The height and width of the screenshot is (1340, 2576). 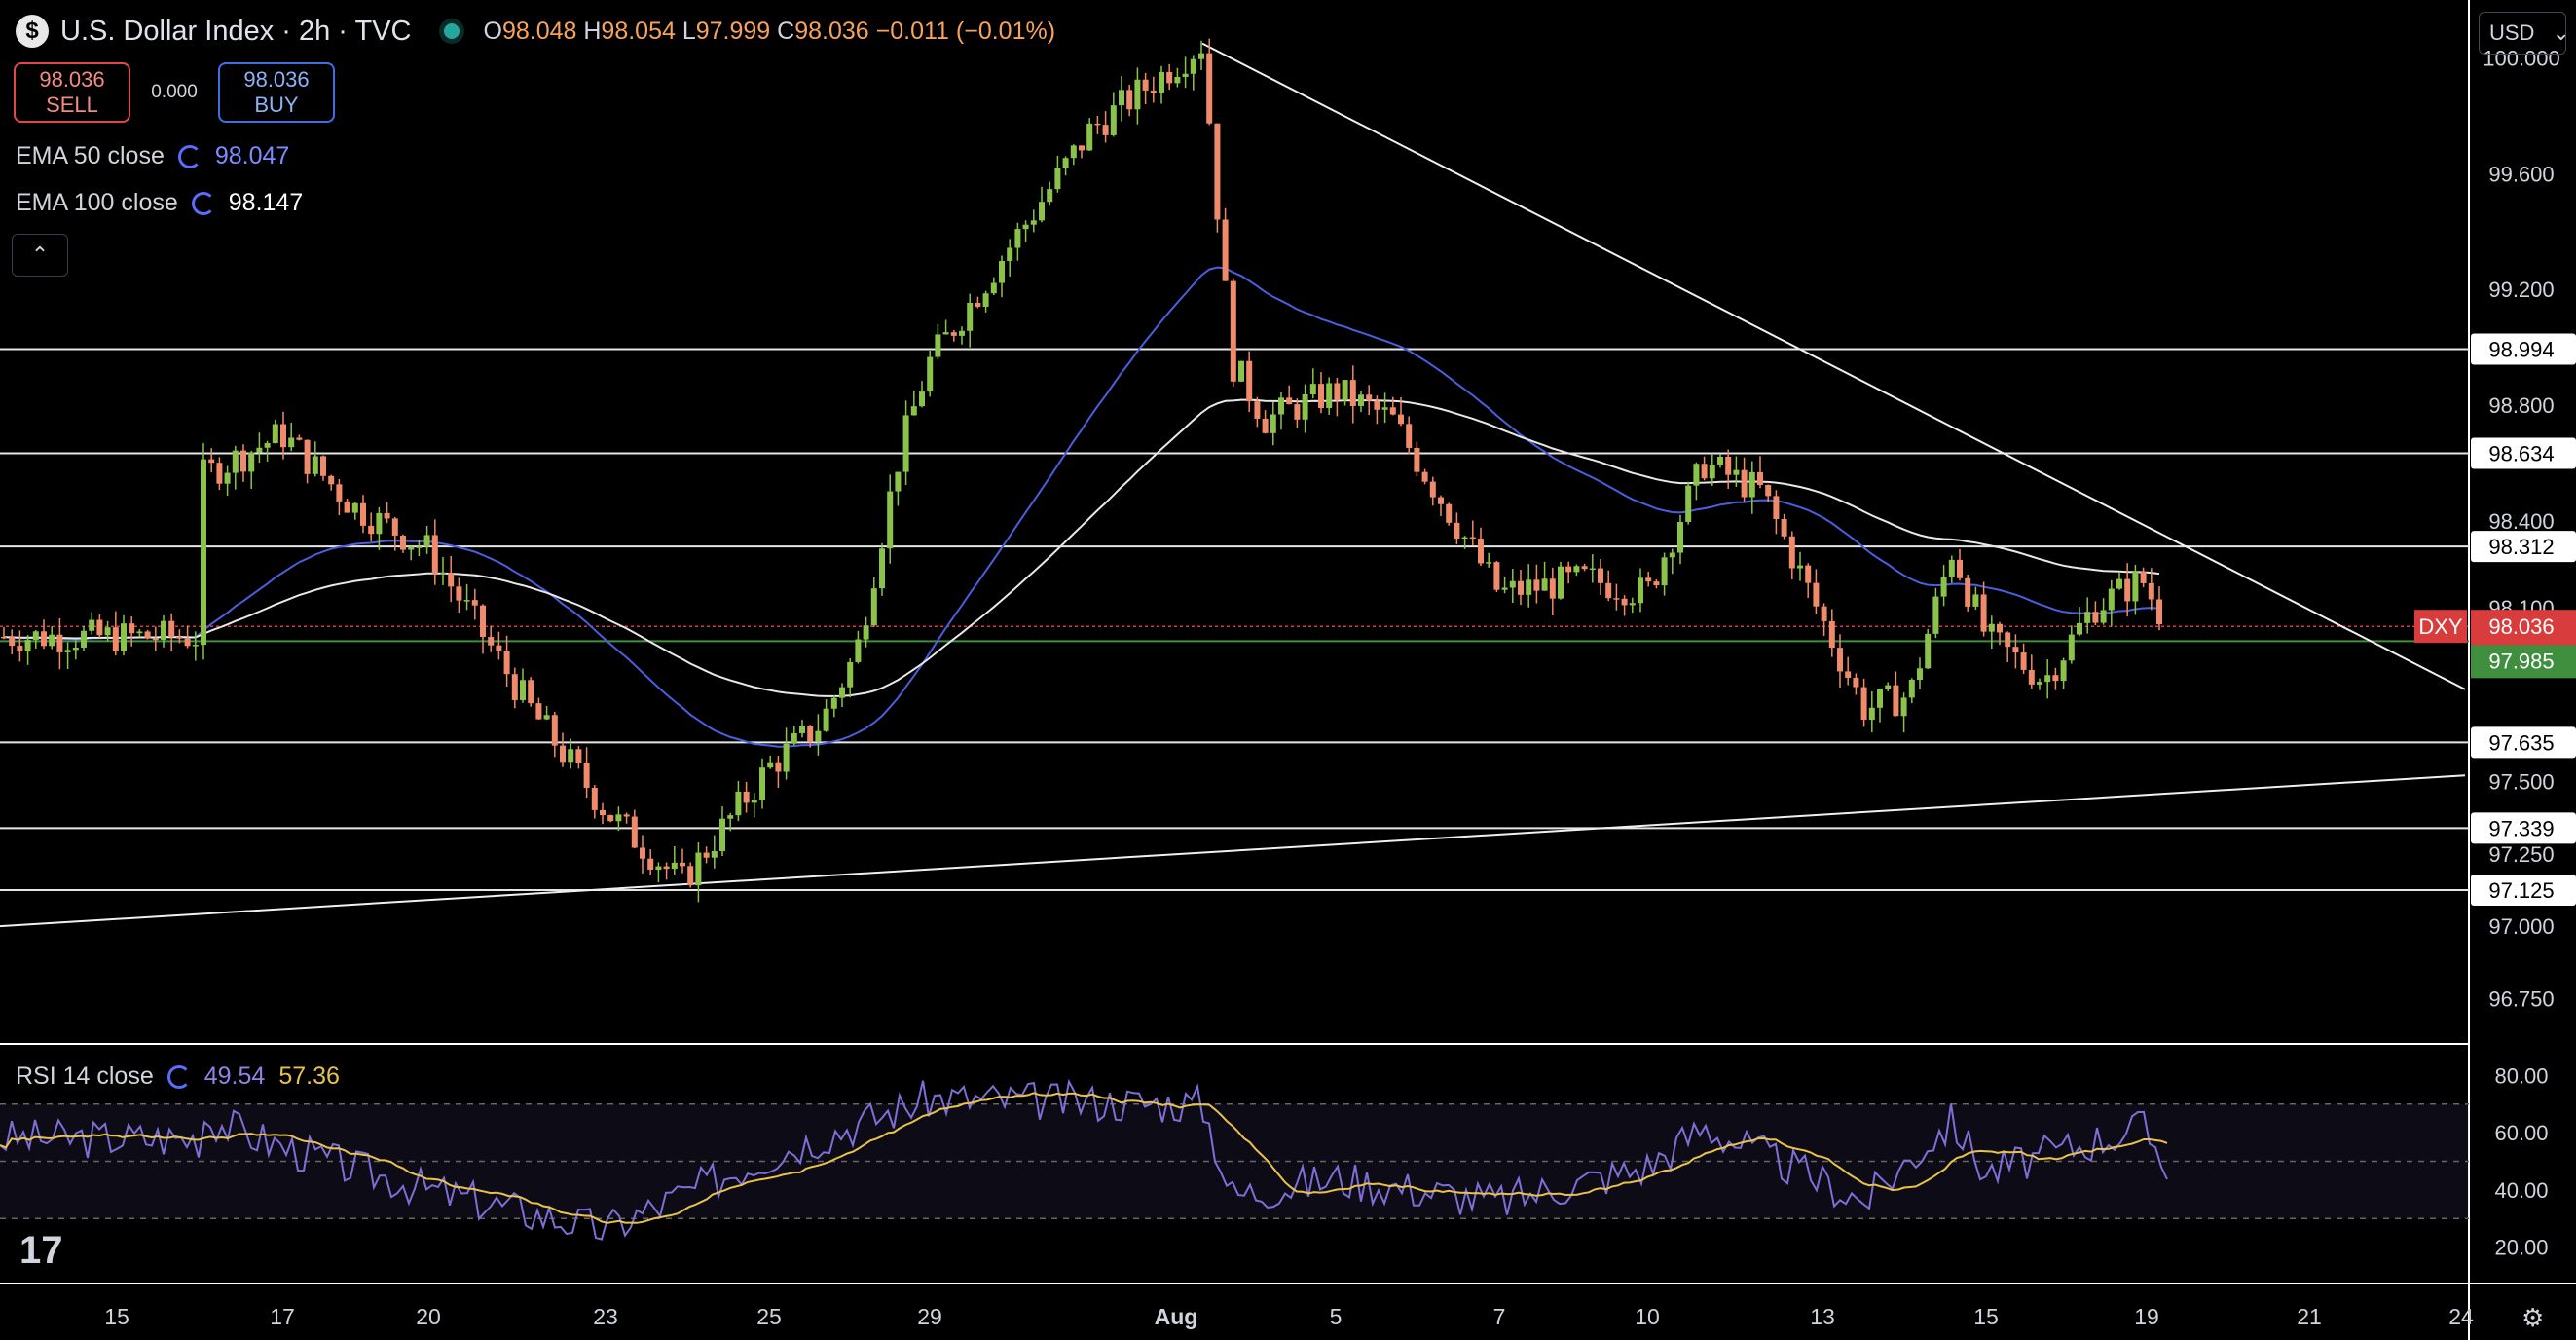 What do you see at coordinates (152, 156) in the screenshot?
I see `ema50-legend: EMA 50 close 98.047` at bounding box center [152, 156].